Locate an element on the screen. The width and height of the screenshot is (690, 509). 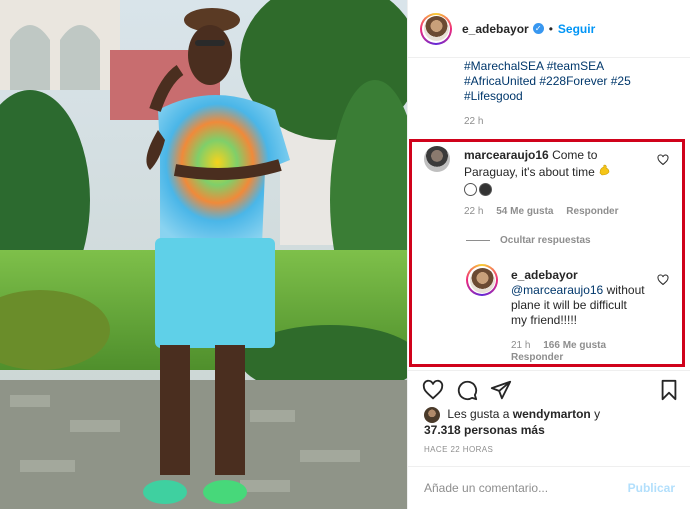
circle-emojis is located at coordinates (478, 189).